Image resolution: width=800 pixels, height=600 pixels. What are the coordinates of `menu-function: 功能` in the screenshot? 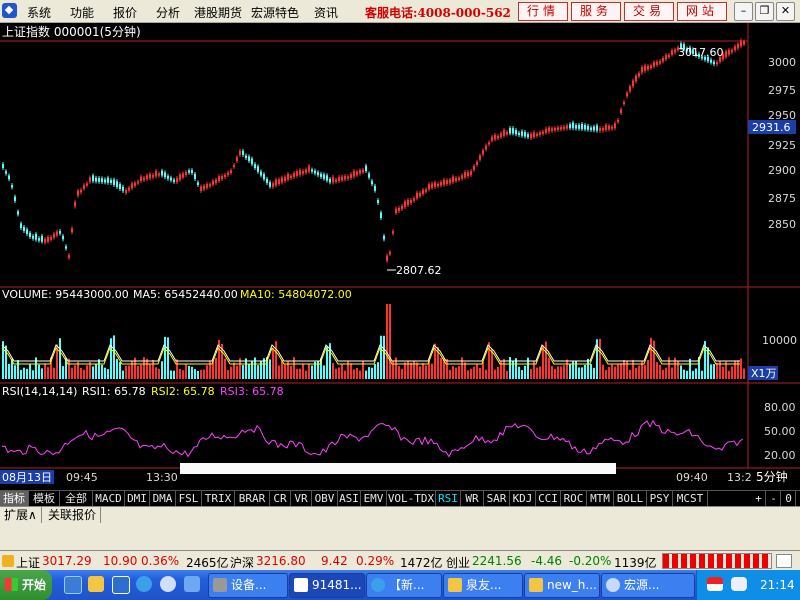 It's located at (82, 12).